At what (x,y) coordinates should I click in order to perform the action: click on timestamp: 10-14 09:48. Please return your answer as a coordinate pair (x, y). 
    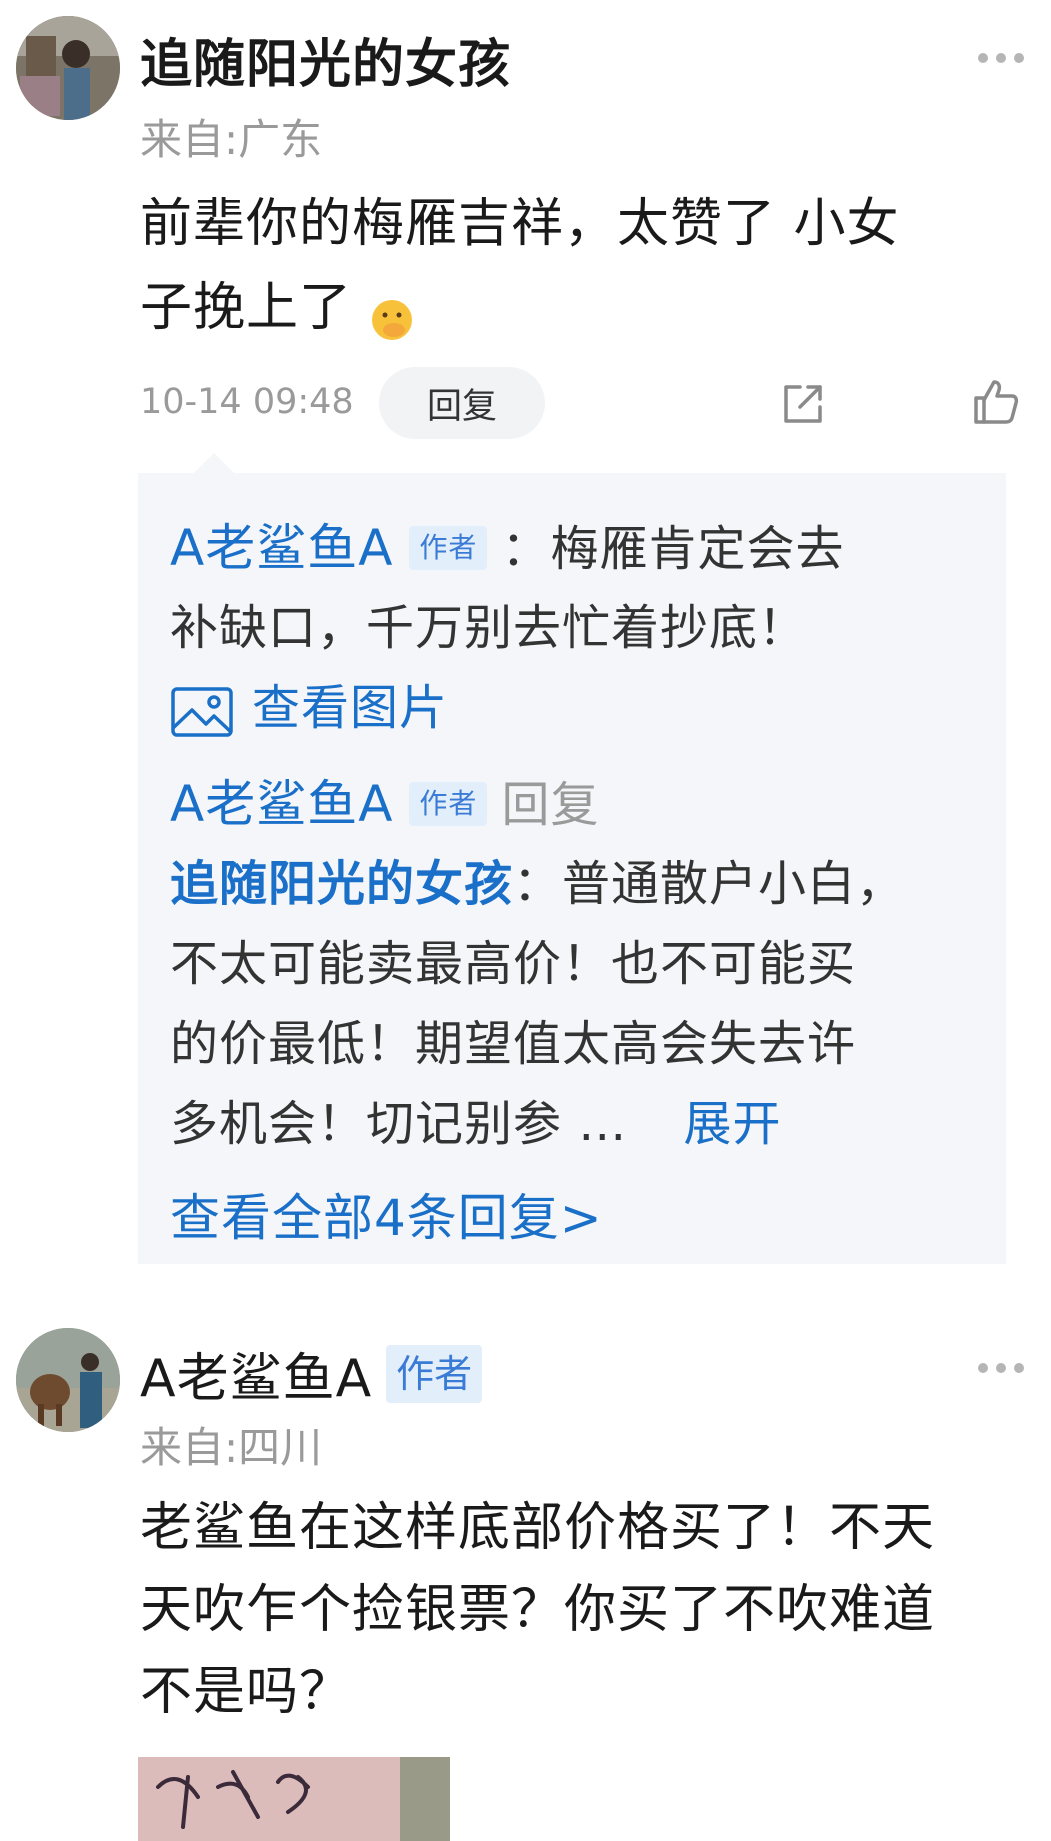
    Looking at the image, I should click on (247, 402).